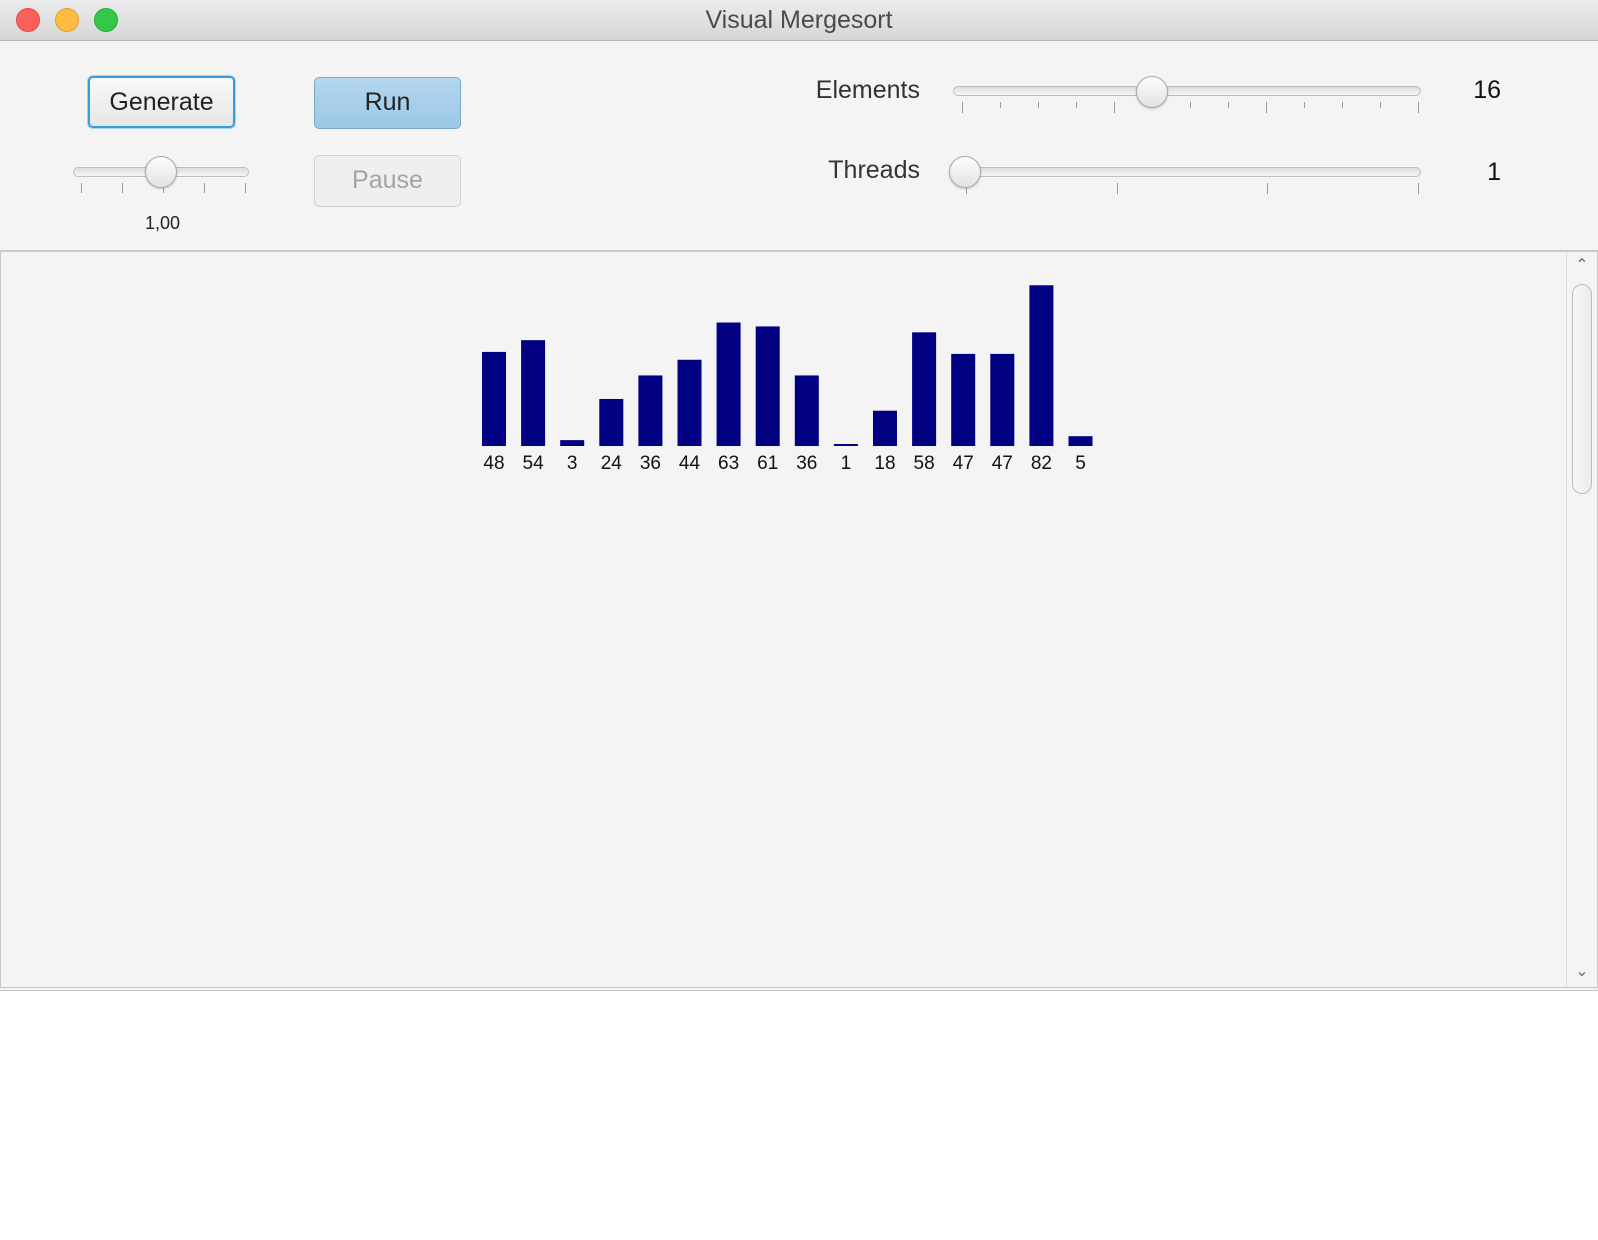  What do you see at coordinates (846, 463) in the screenshot?
I see `chart-value-label: 1` at bounding box center [846, 463].